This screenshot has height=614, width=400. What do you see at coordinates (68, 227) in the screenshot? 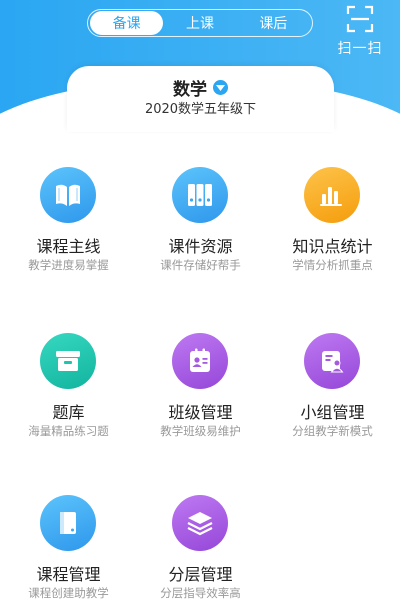
I see `menu-item-course-mainline: 课程主线 教学进度易掌握` at bounding box center [68, 227].